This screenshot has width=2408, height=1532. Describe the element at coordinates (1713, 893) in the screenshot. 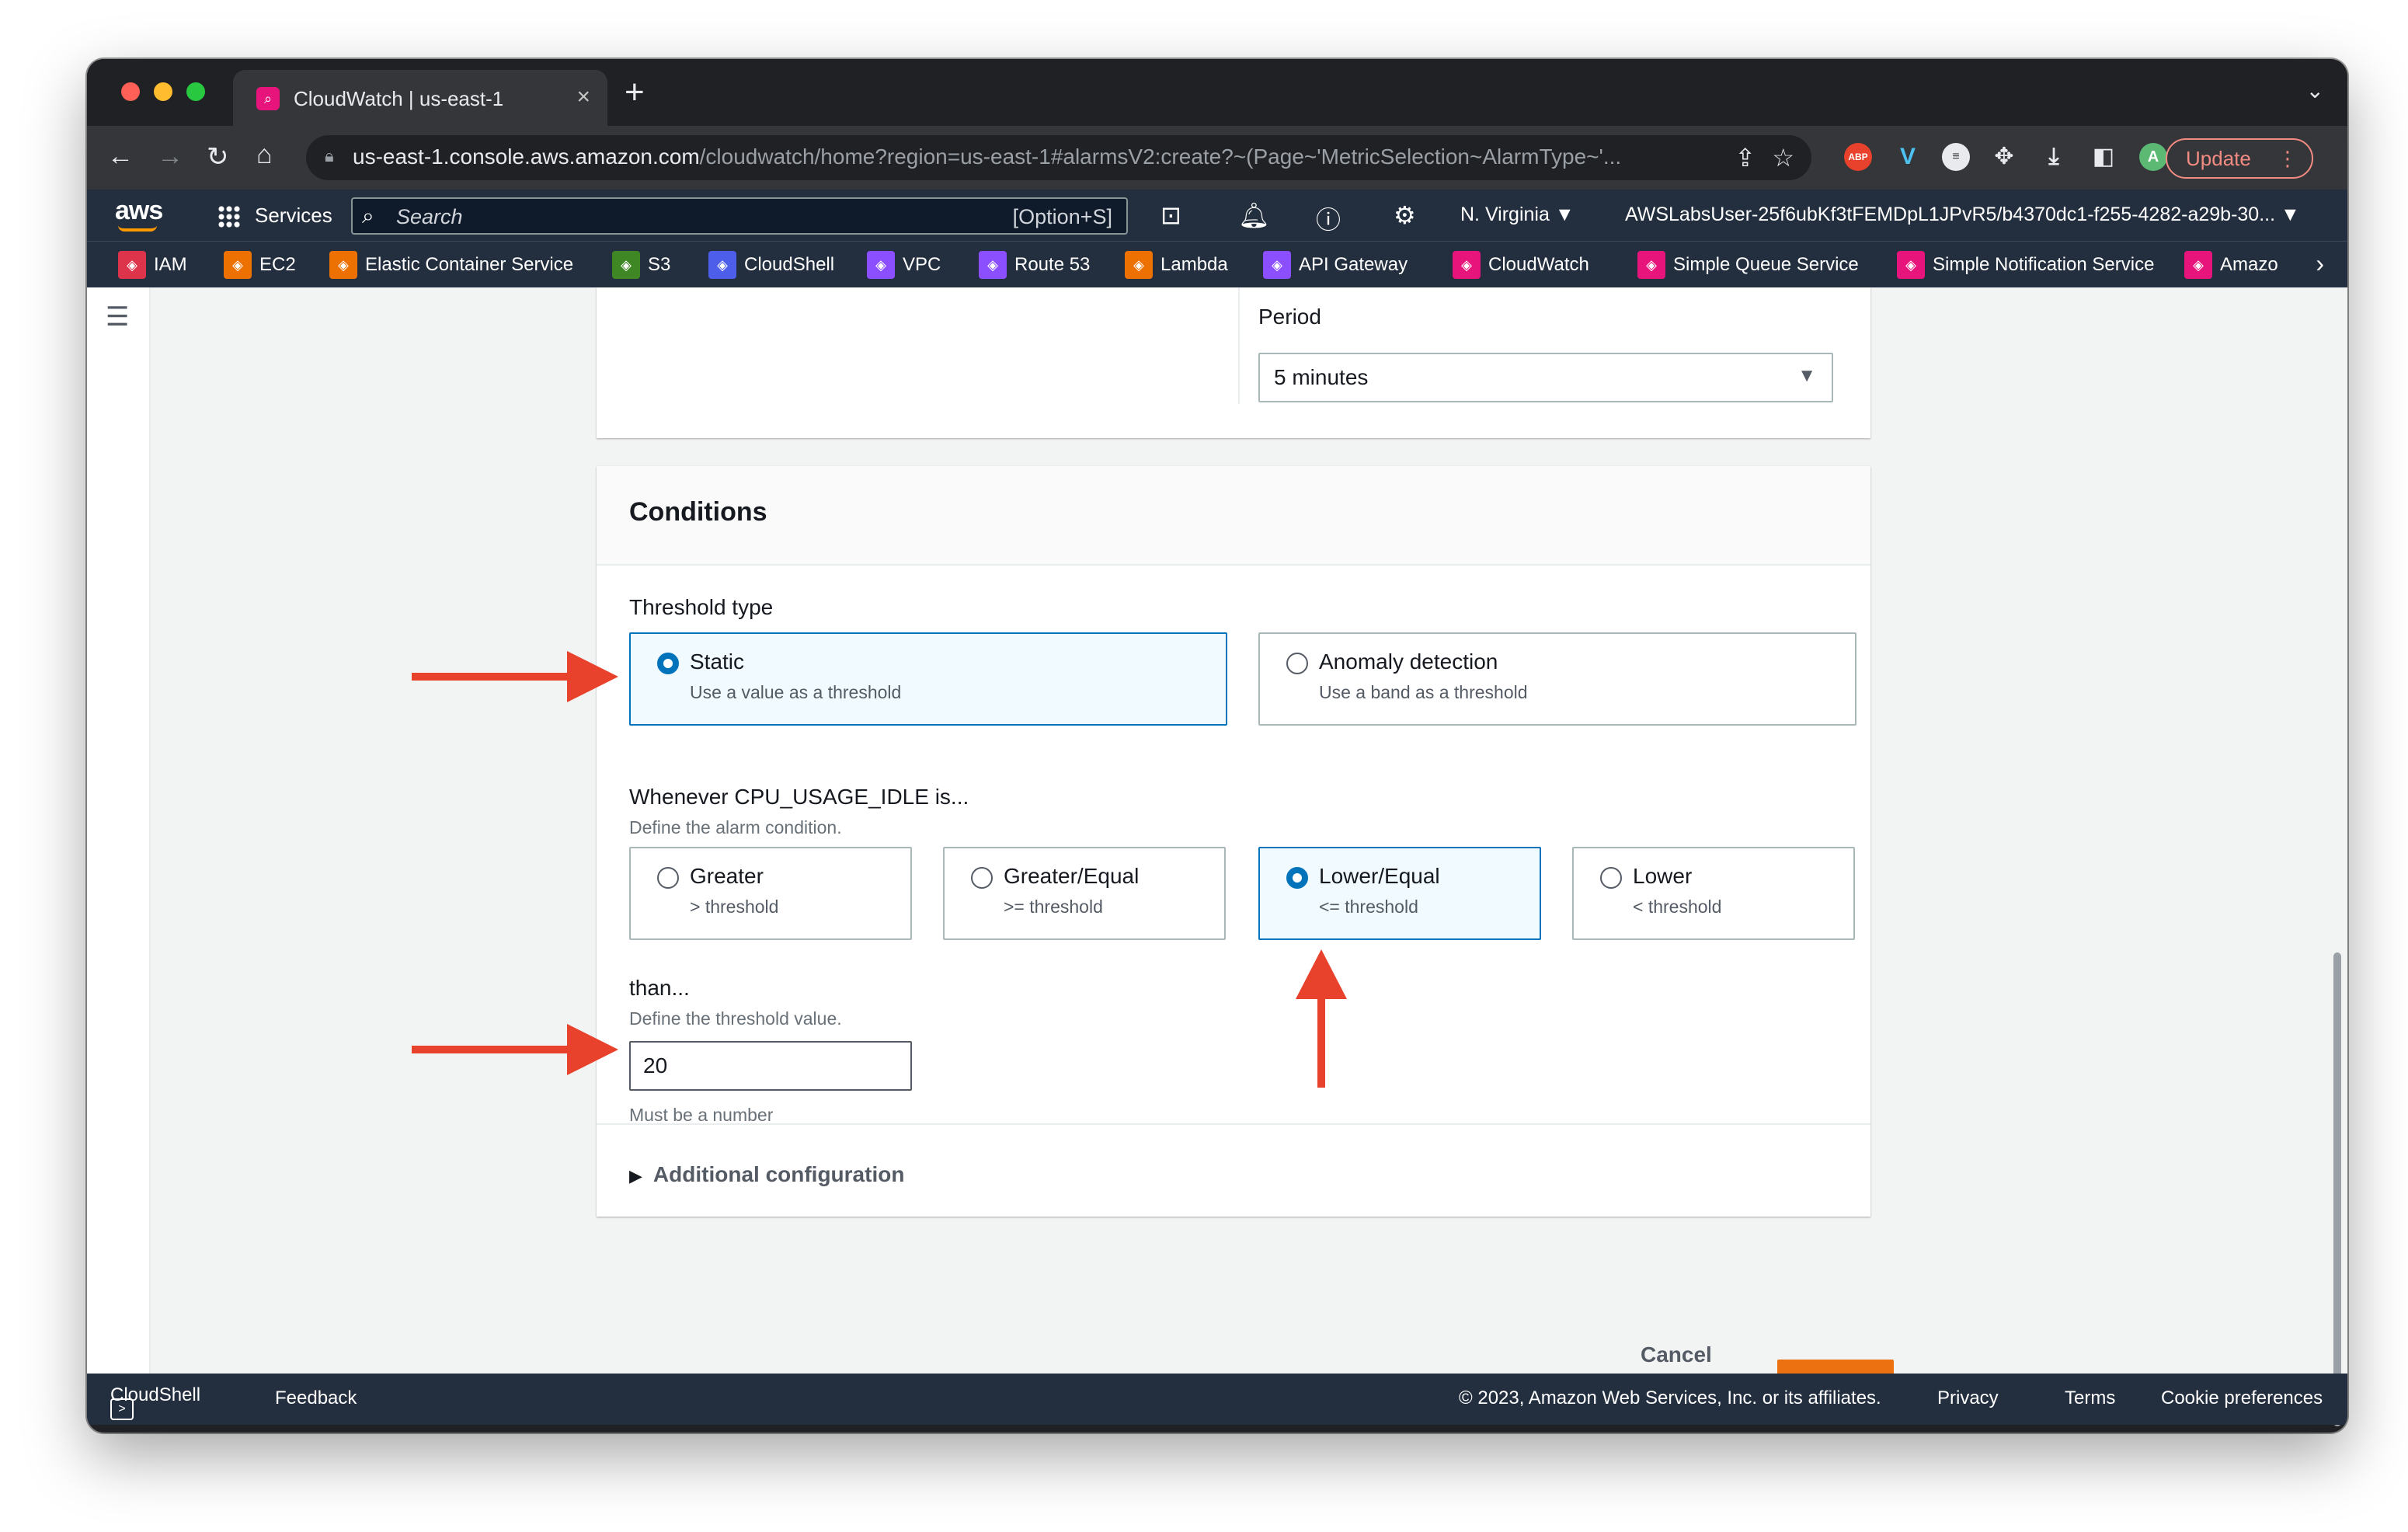

I see `condition-lower: Lower < threshold` at that location.